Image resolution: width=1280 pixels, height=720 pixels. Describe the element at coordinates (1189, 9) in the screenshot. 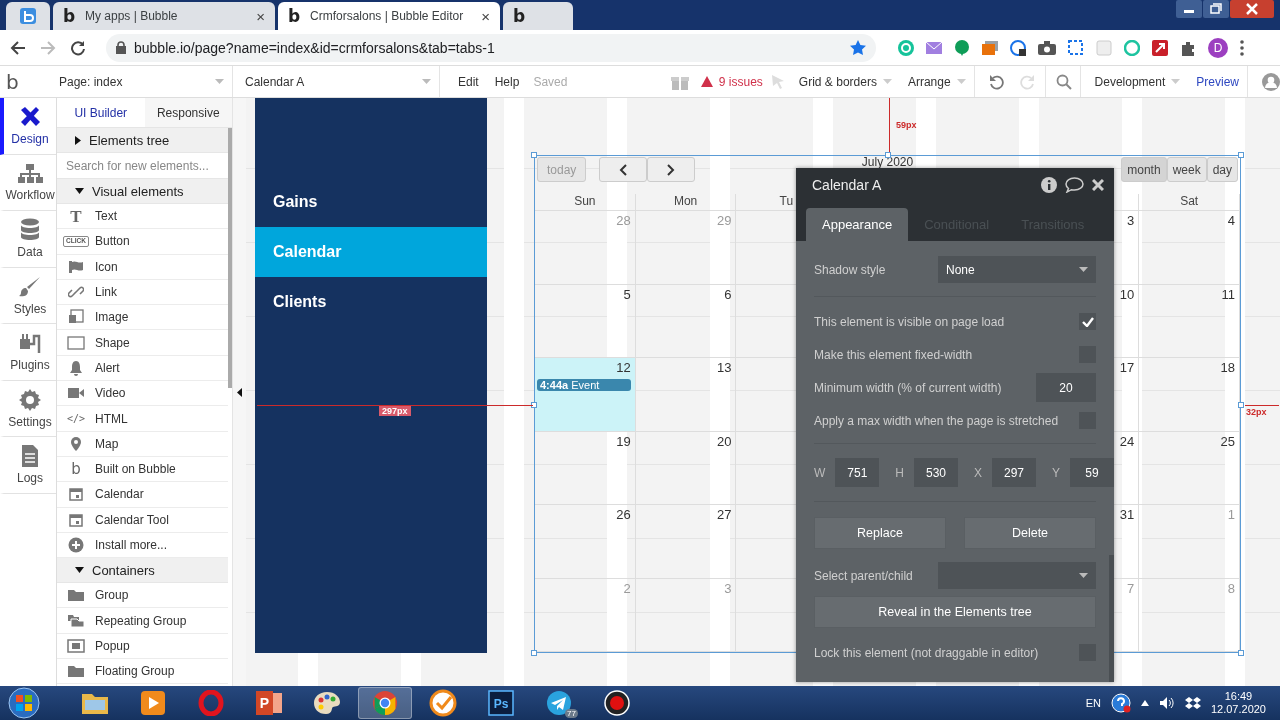

I see `minimize-icon` at that location.